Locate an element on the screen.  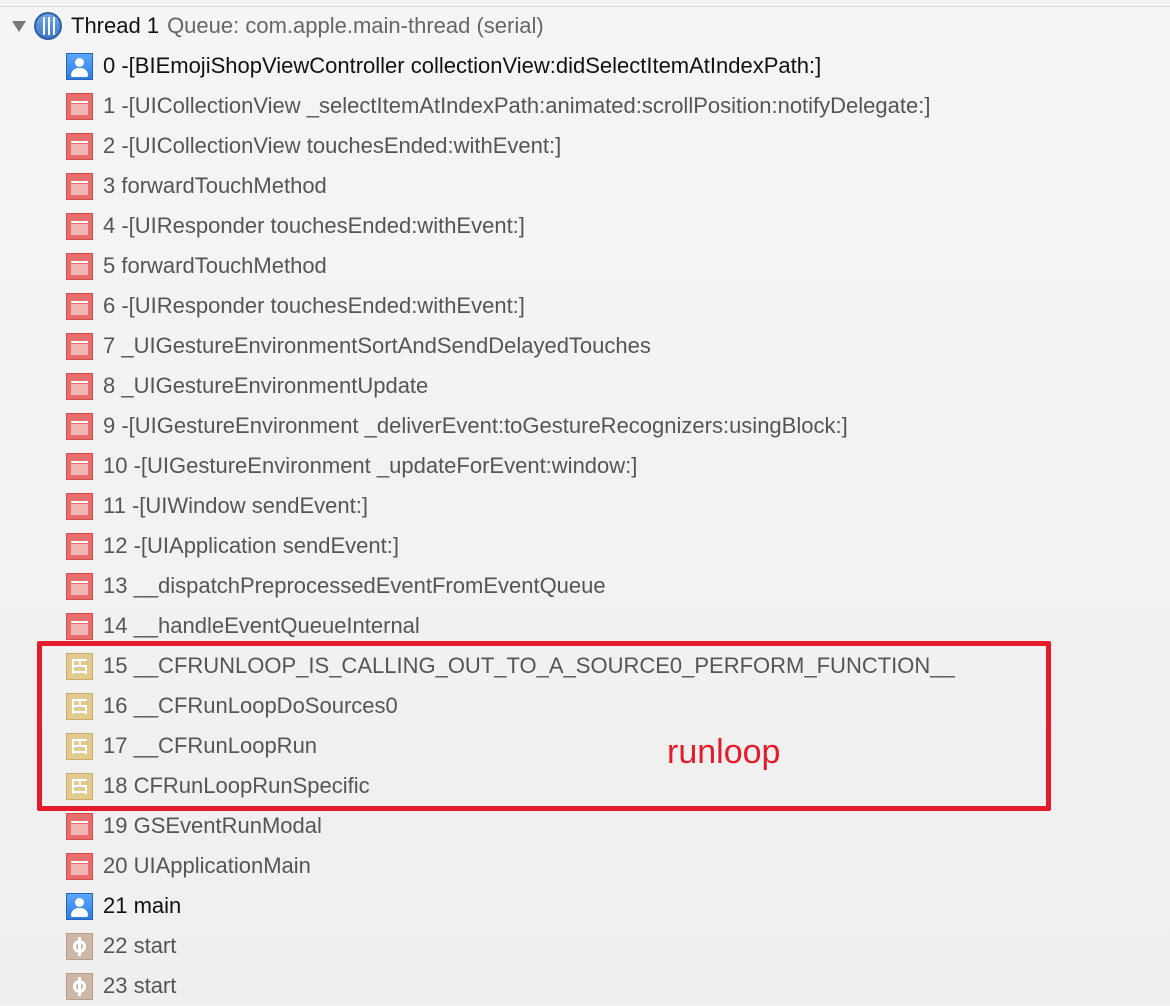
stack-frame-row: 19 GSEventRunModal is located at coordinates (585, 826).